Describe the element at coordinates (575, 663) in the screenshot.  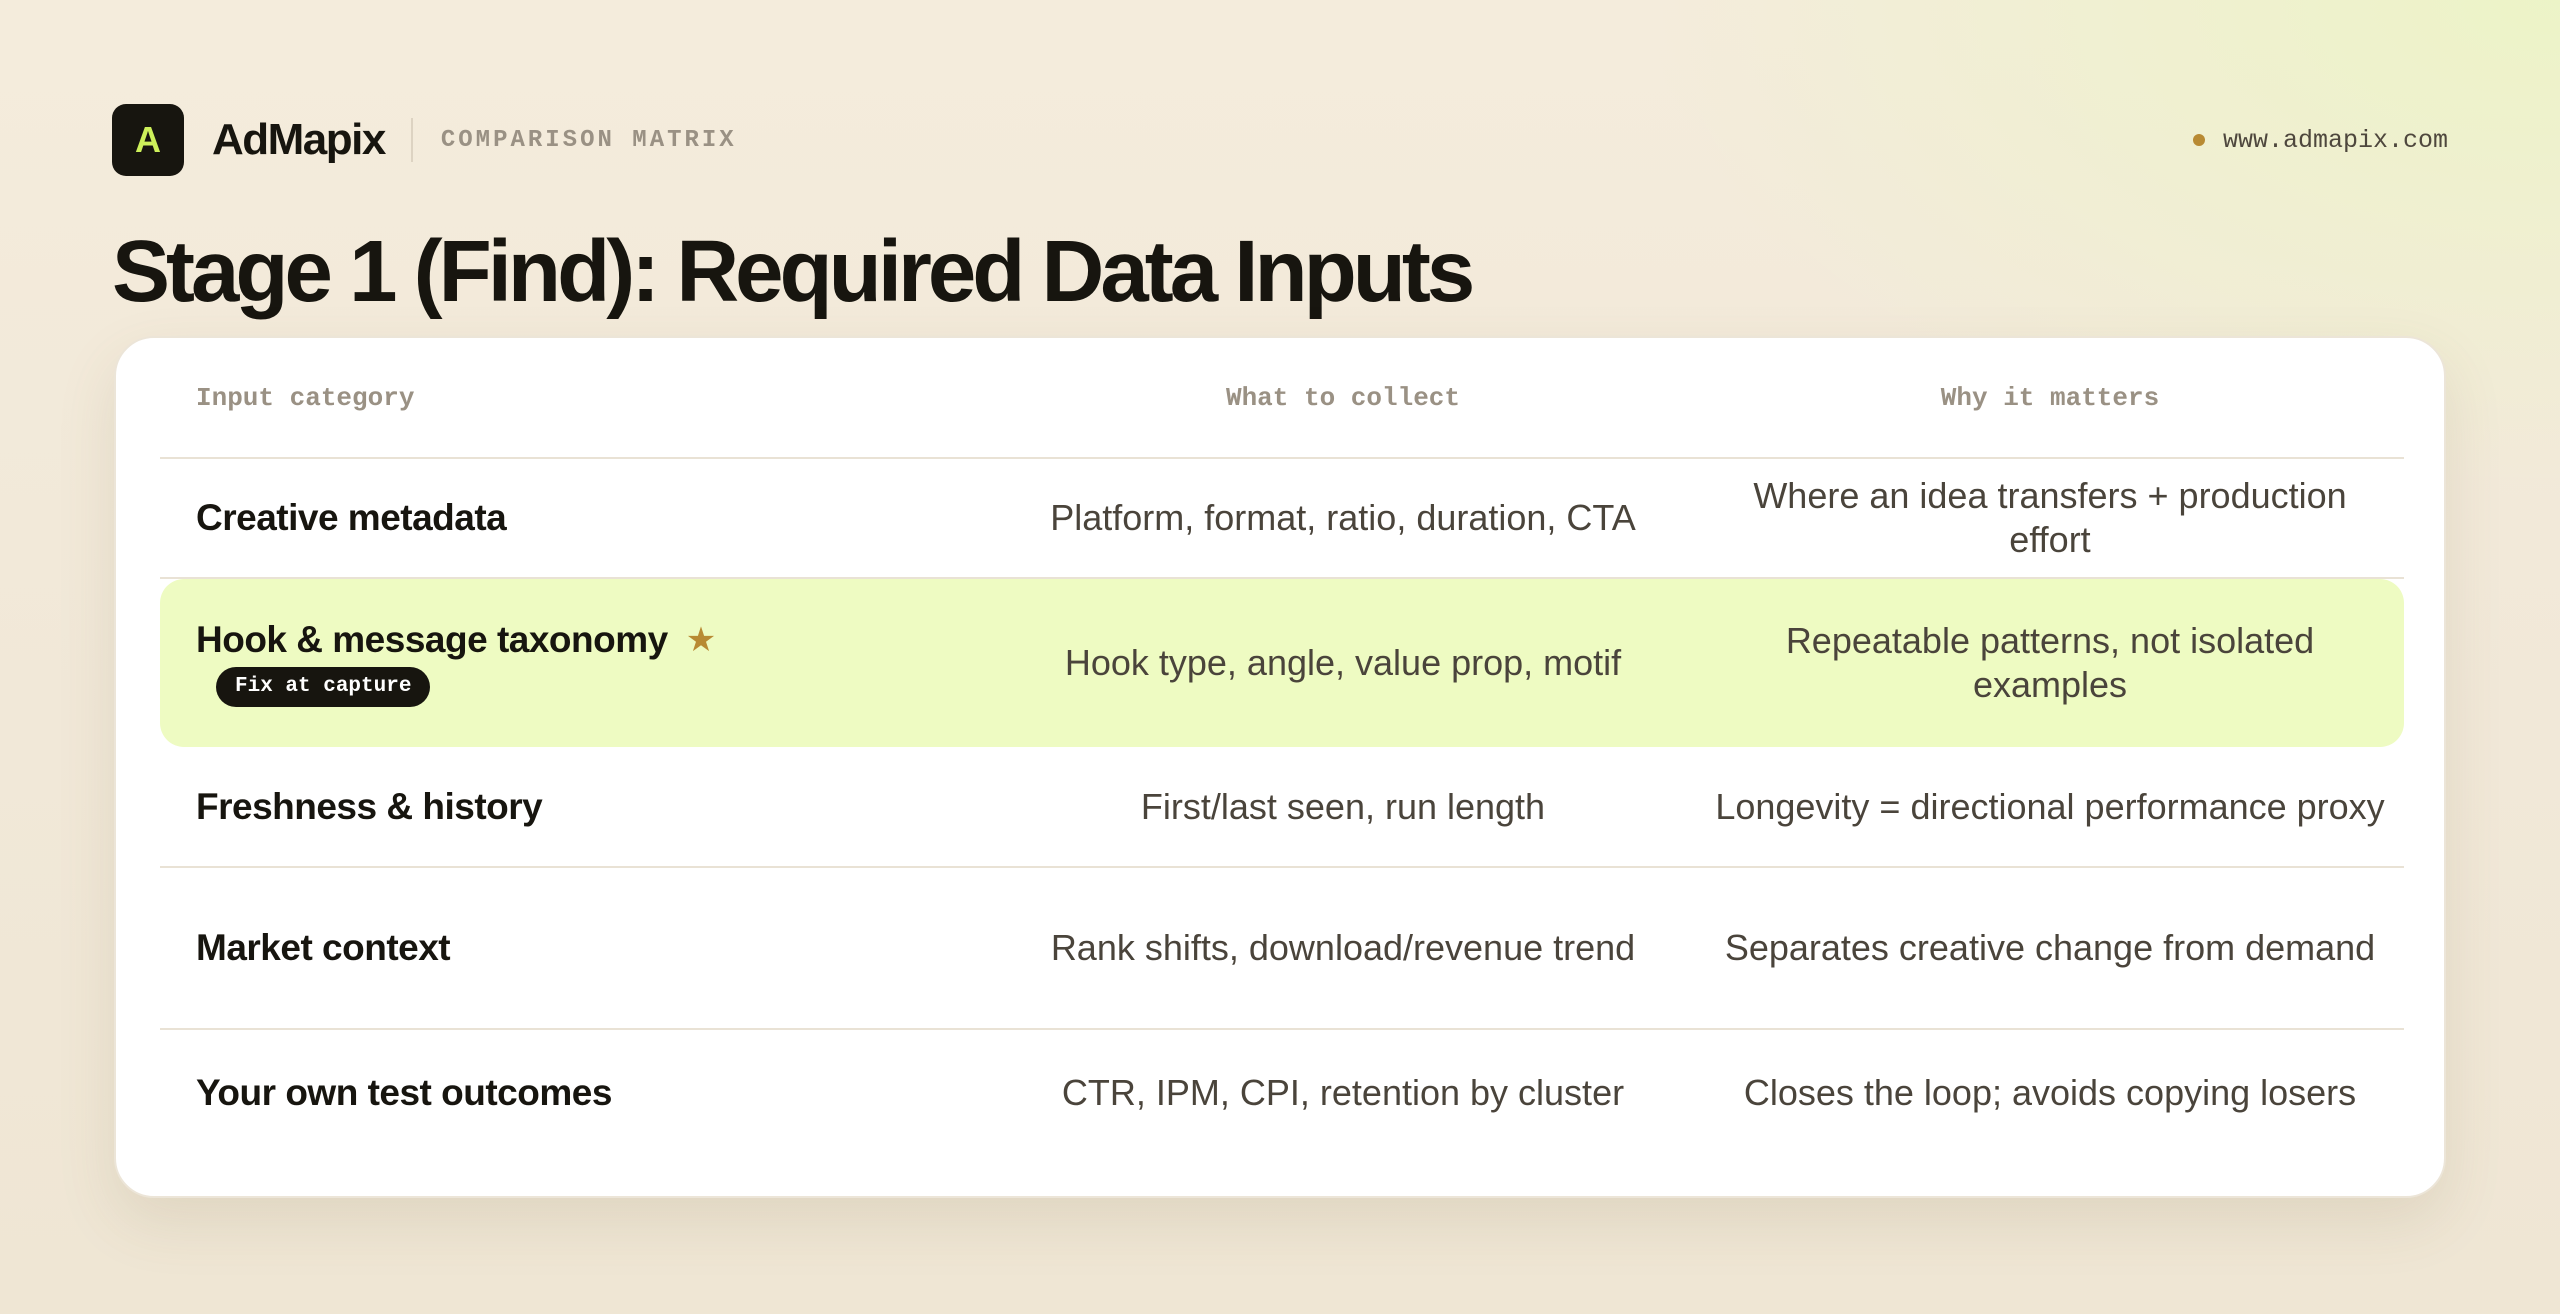
I see `category-cell: Hook & message taxonomy ★ Fix at capture` at that location.